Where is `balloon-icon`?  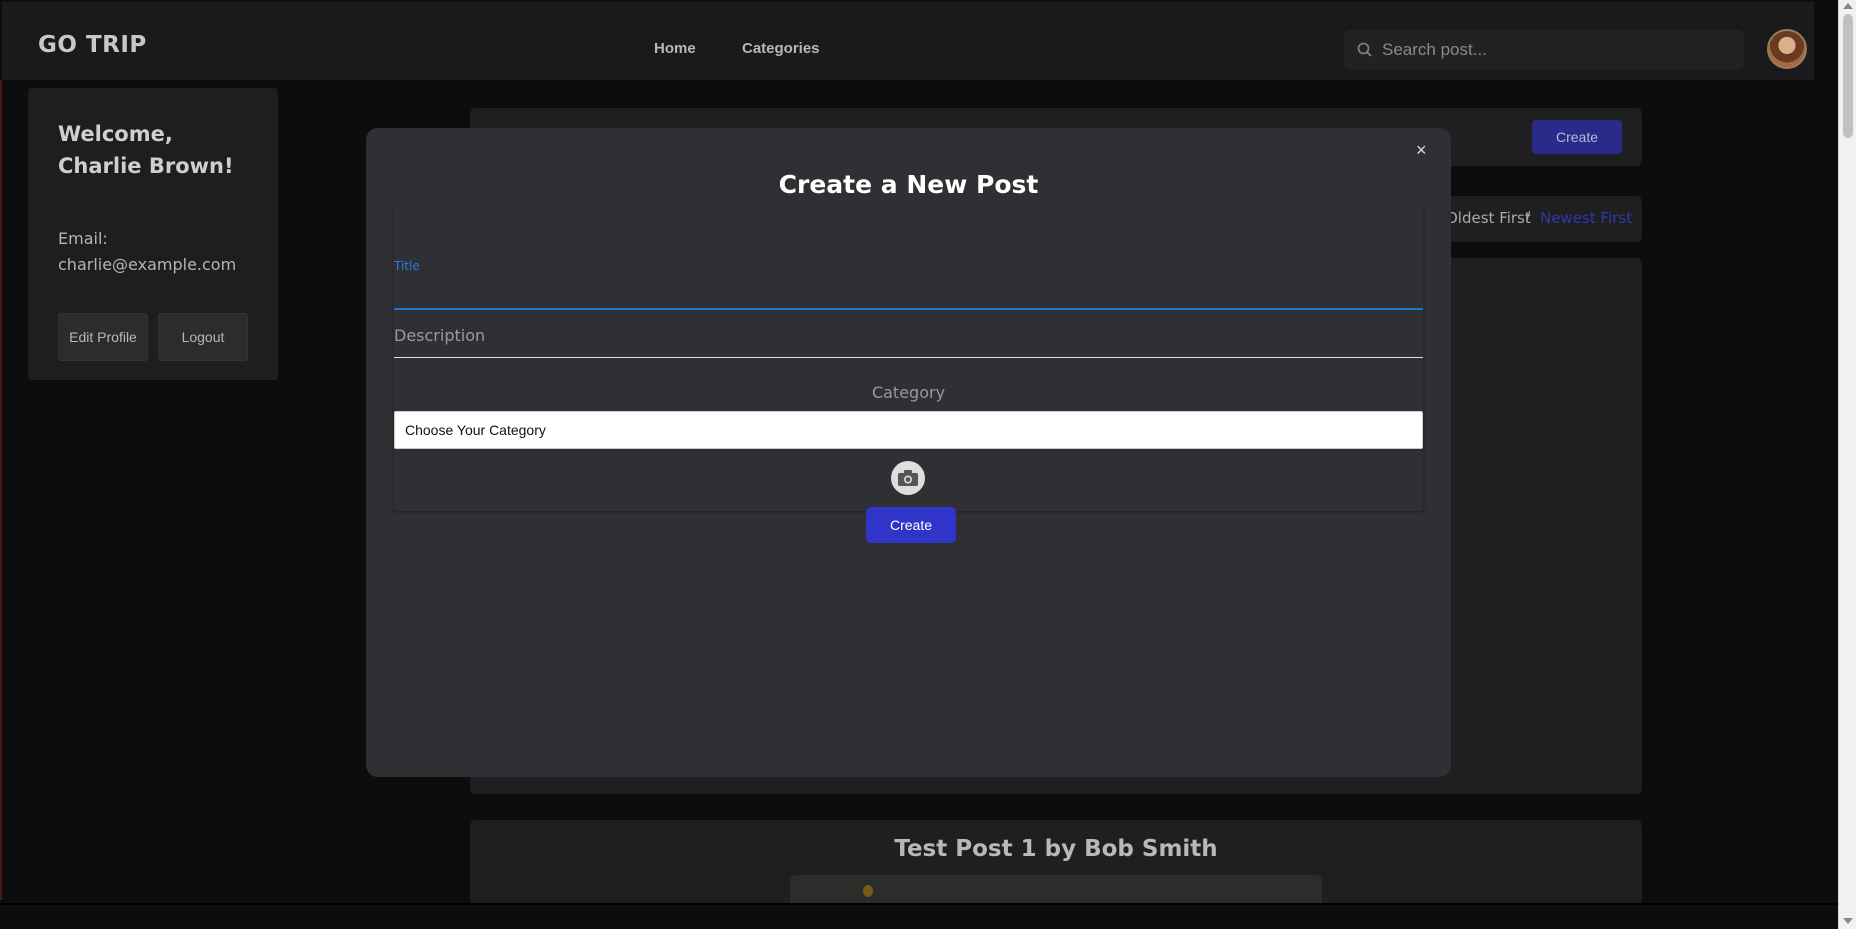 balloon-icon is located at coordinates (868, 891).